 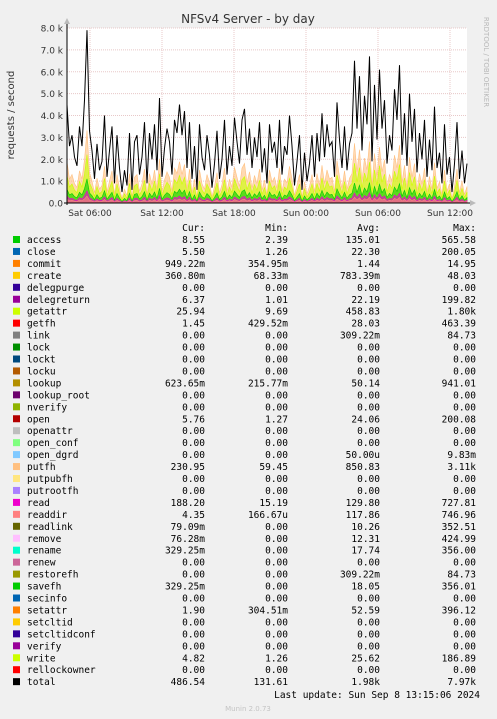 What do you see at coordinates (461, 336) in the screenshot?
I see `legend-max: 84.73` at bounding box center [461, 336].